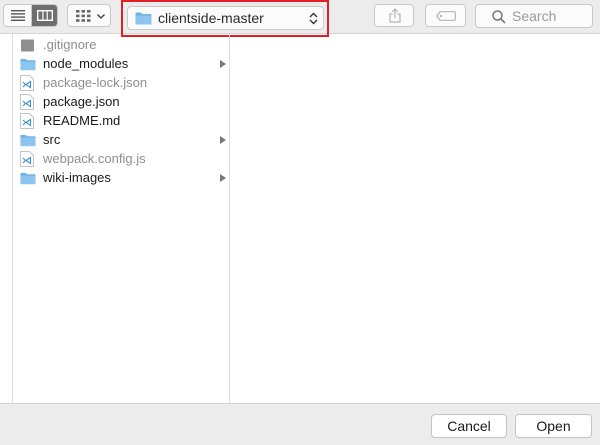 Image resolution: width=600 pixels, height=445 pixels. What do you see at coordinates (81, 101) in the screenshot?
I see `file-name: package.json` at bounding box center [81, 101].